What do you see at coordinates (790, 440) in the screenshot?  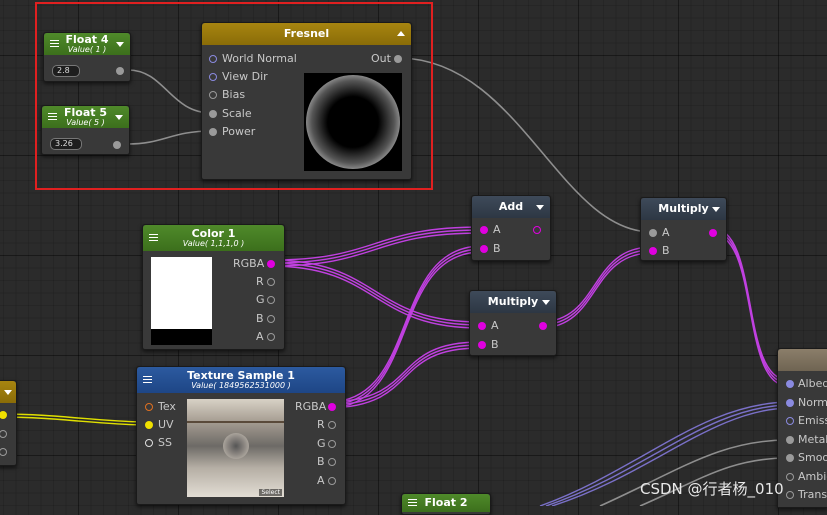 I see `input-port-metallic` at bounding box center [790, 440].